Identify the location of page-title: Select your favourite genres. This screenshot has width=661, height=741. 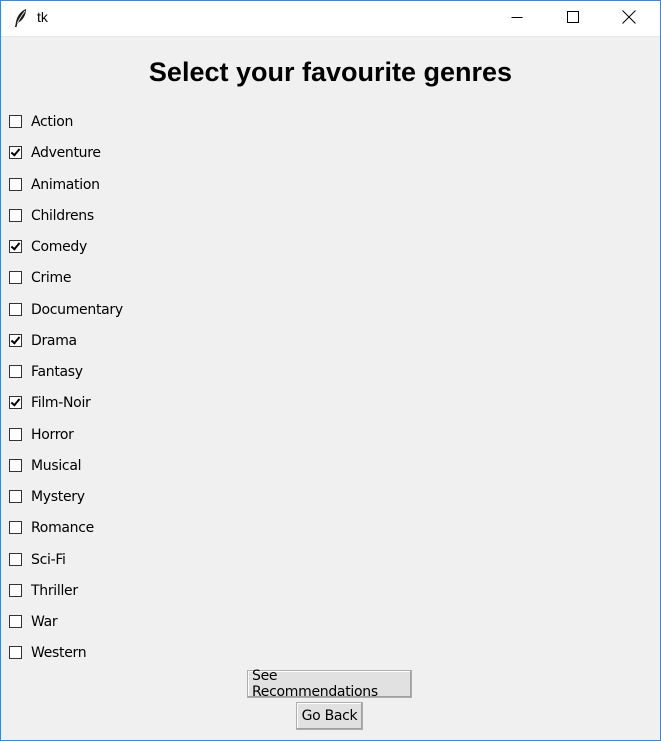
(330, 72).